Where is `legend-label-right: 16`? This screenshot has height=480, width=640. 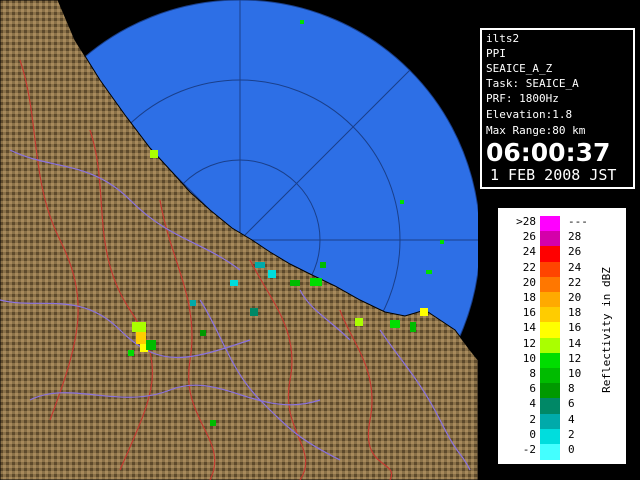 legend-label-right: 16 is located at coordinates (575, 328).